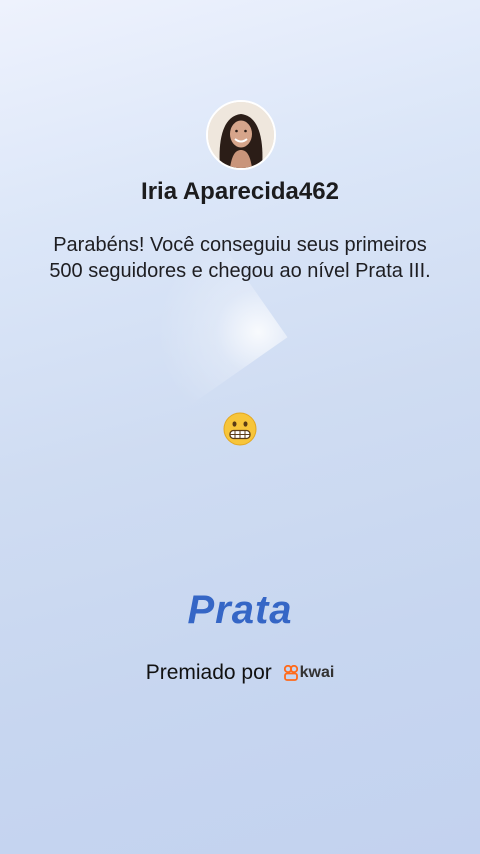  Describe the element at coordinates (240, 429) in the screenshot. I see `grimacing-face-icon` at that location.